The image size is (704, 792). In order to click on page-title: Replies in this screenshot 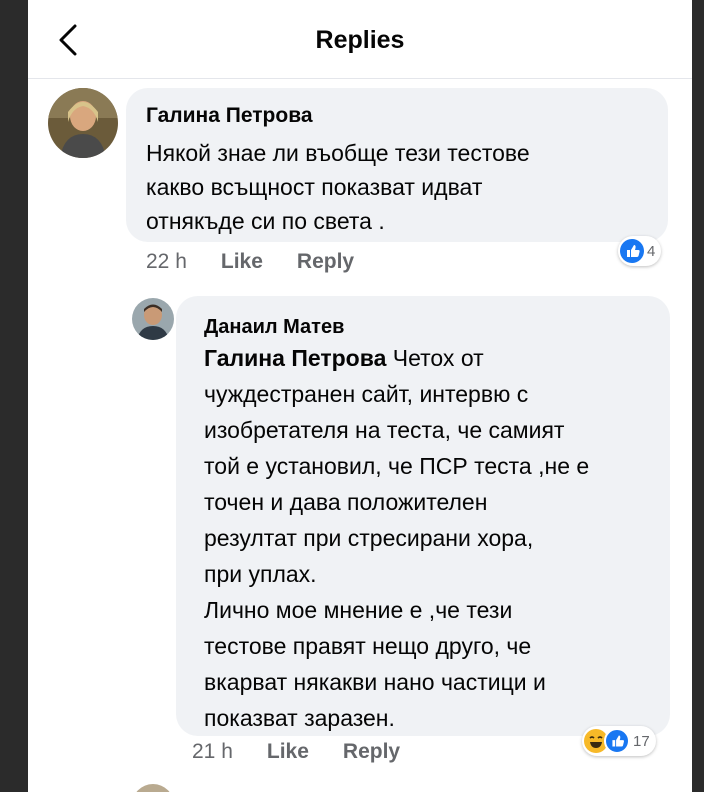, I will do `click(360, 40)`.